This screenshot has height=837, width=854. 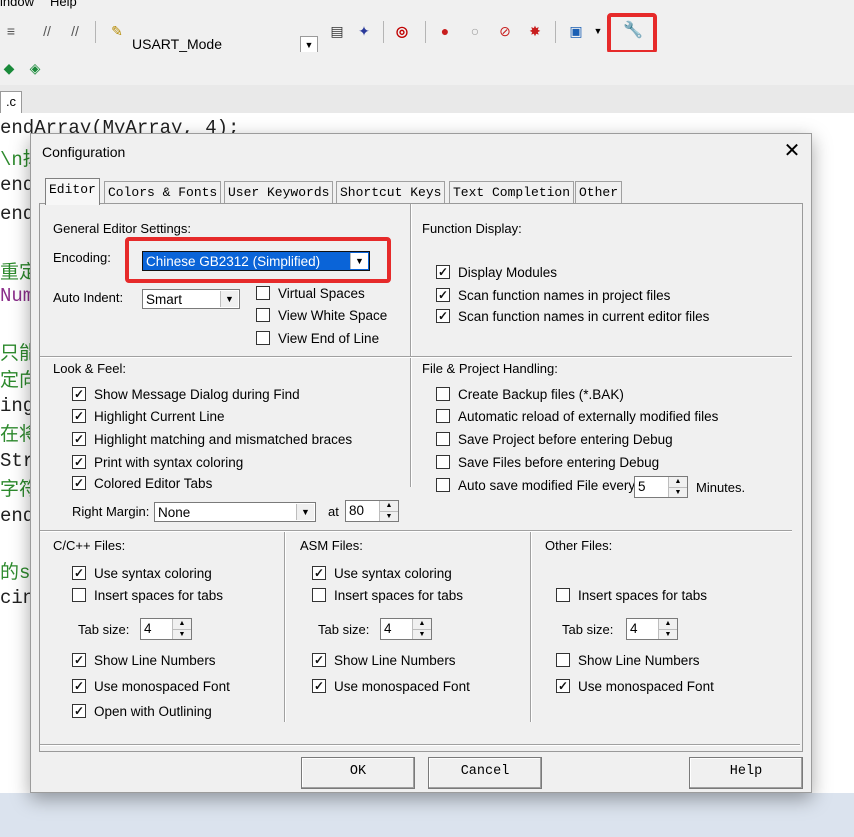 What do you see at coordinates (144, 661) in the screenshot?
I see `cpp-line-numbers-checkbox: ✓ Show Line Numbers` at bounding box center [144, 661].